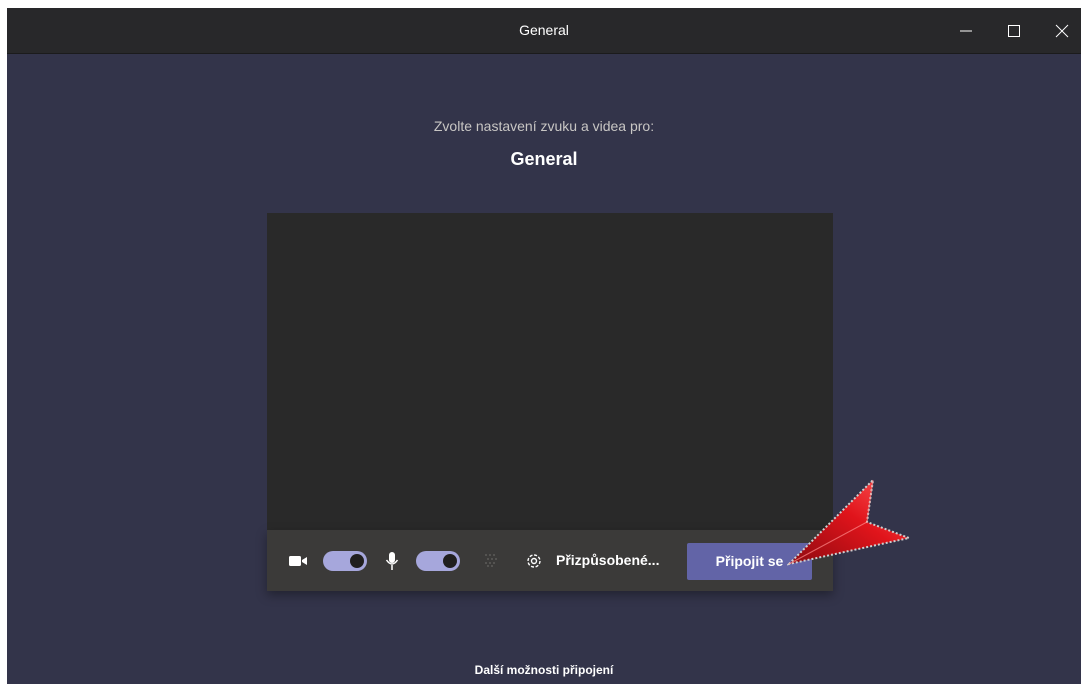  I want to click on microphone-toggle, so click(438, 561).